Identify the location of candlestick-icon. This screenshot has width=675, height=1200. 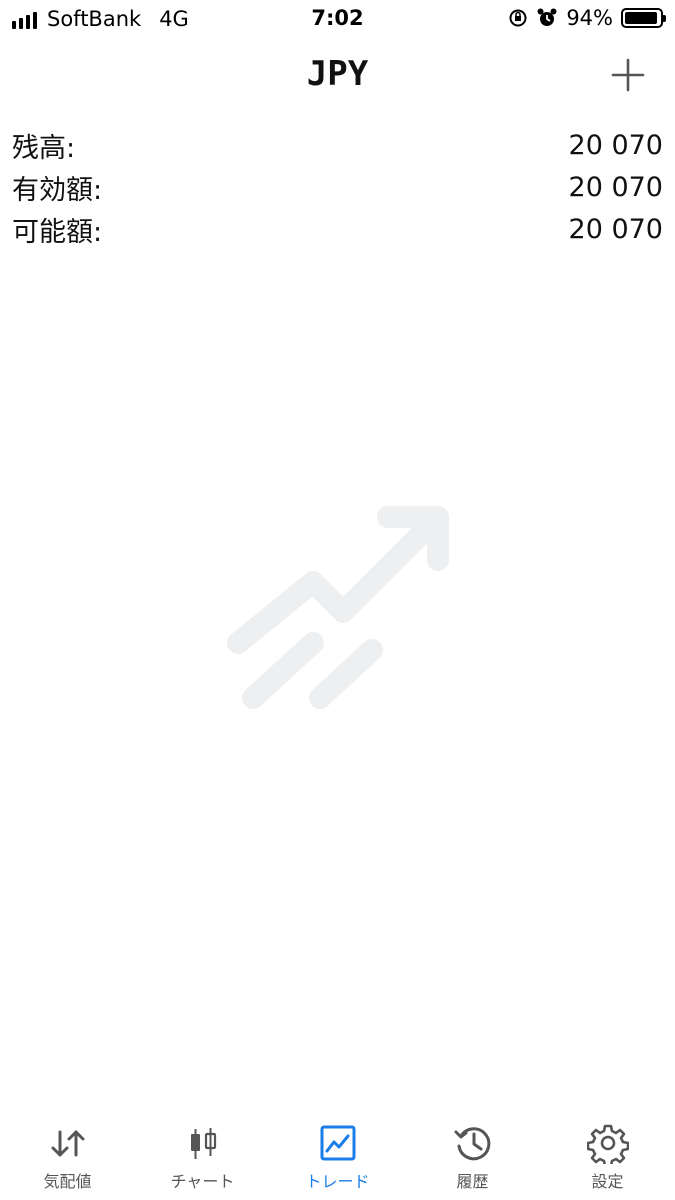
(203, 1143).